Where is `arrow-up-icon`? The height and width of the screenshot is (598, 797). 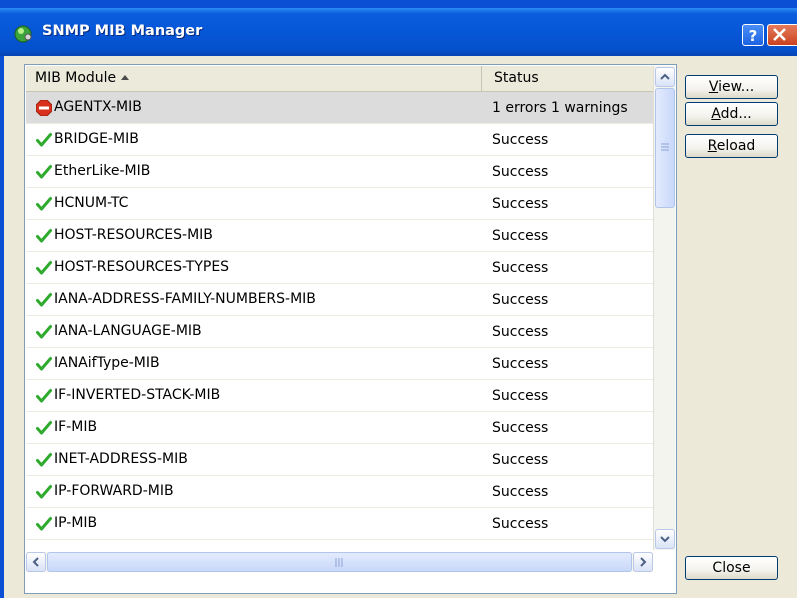
arrow-up-icon is located at coordinates (665, 76).